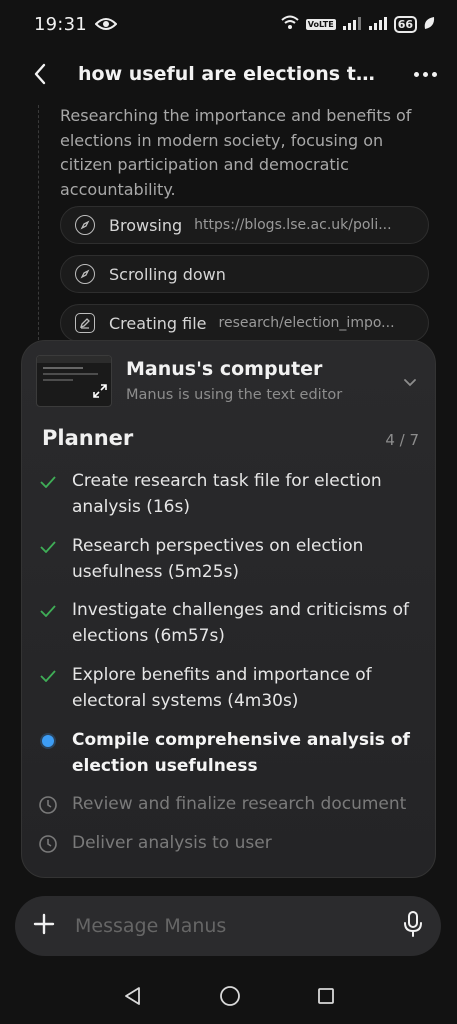 The image size is (457, 1024). Describe the element at coordinates (100, 392) in the screenshot. I see `expand-icon` at that location.